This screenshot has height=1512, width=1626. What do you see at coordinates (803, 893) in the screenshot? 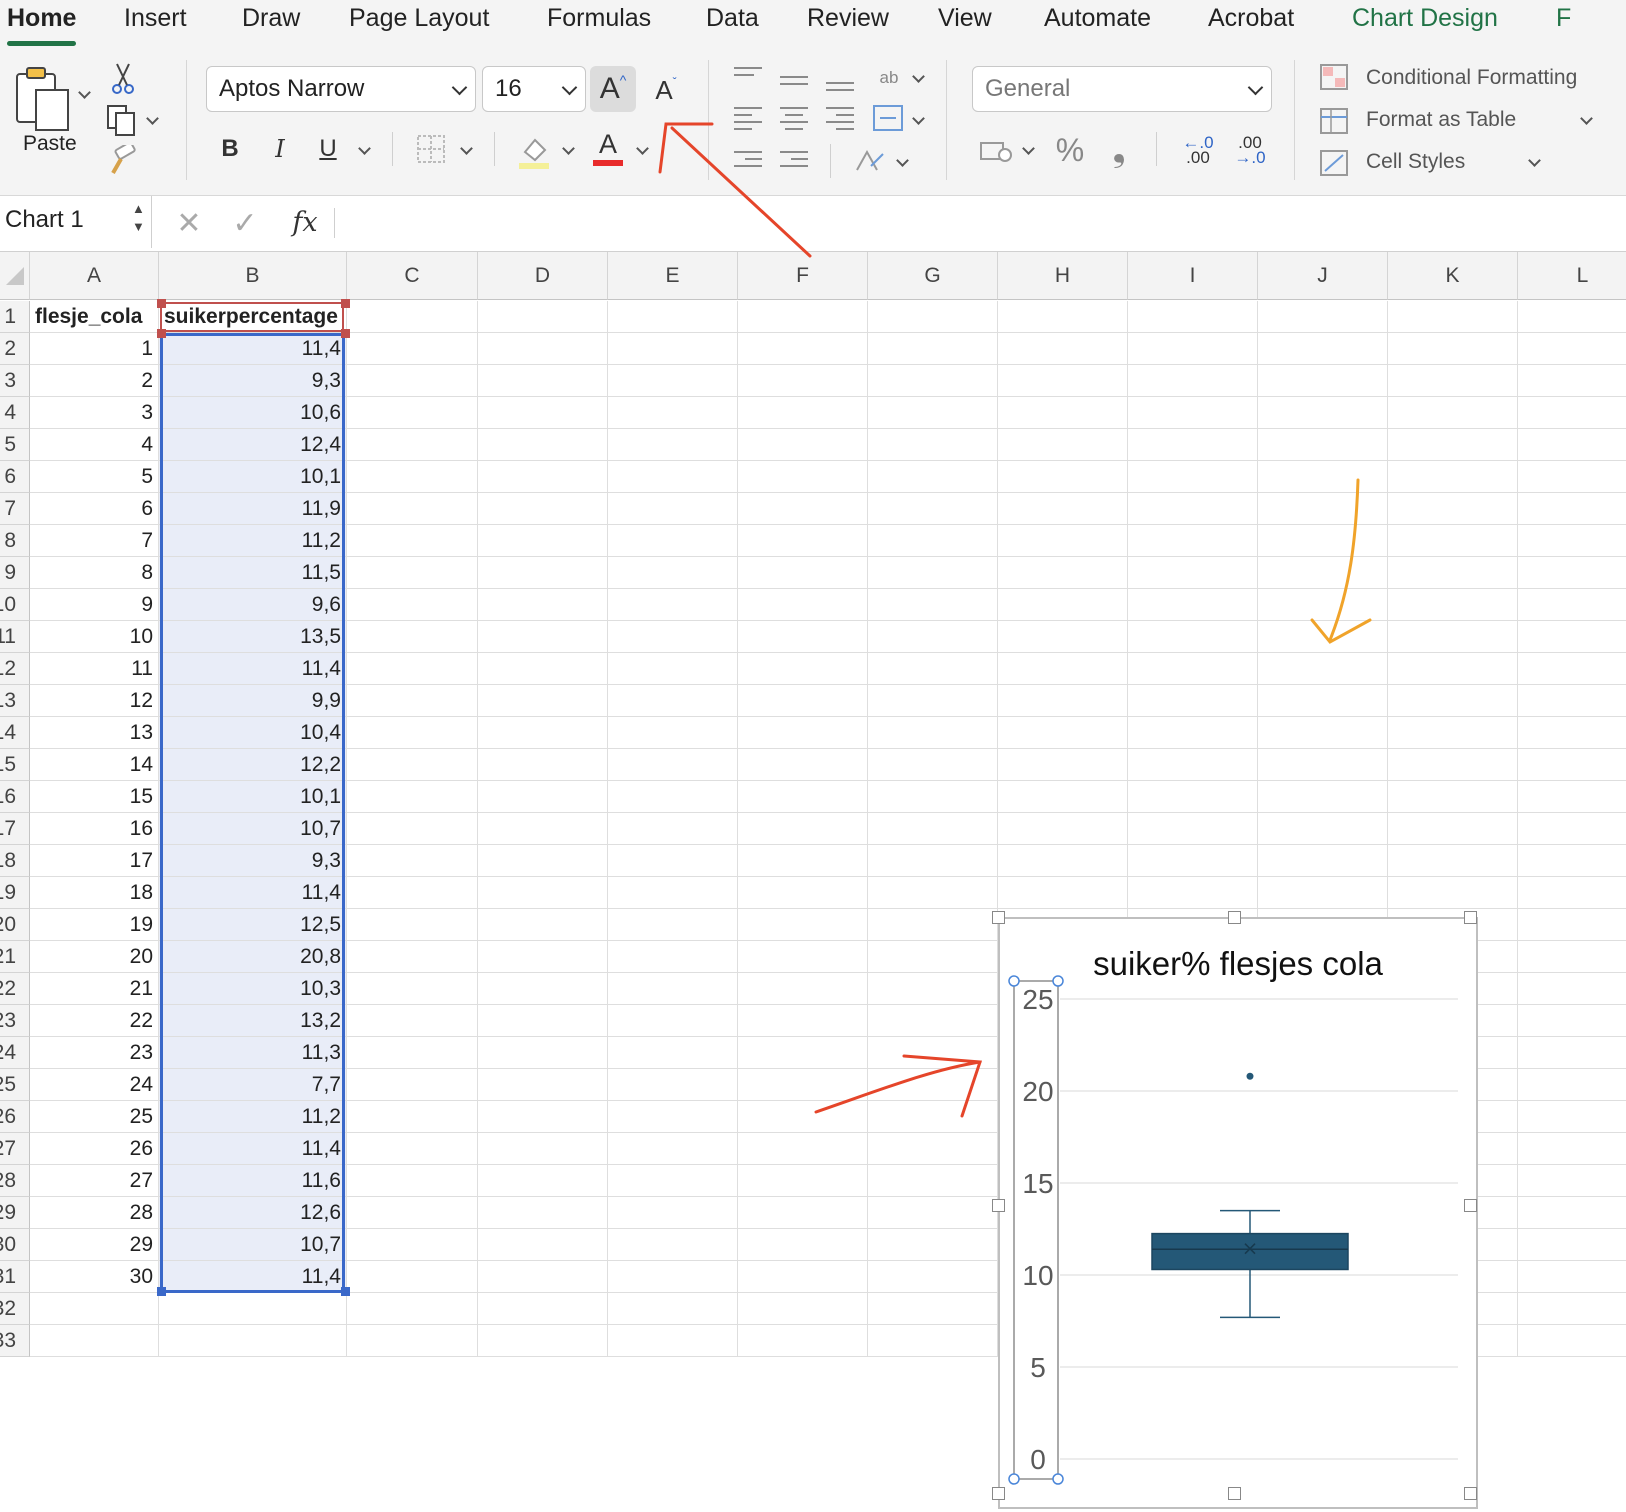
I see `cell-f19` at bounding box center [803, 893].